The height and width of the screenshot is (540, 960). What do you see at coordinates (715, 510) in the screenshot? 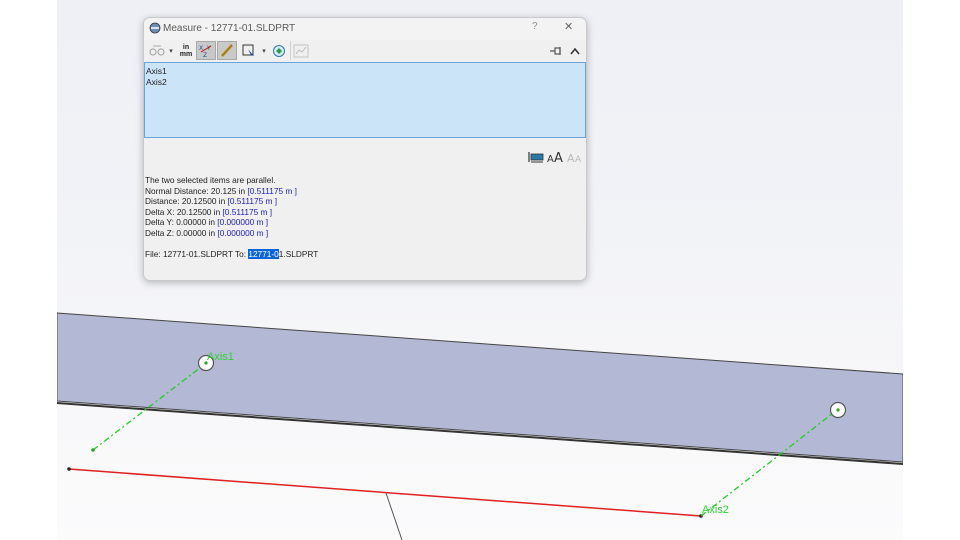
I see `axis2-label: Axis2` at bounding box center [715, 510].